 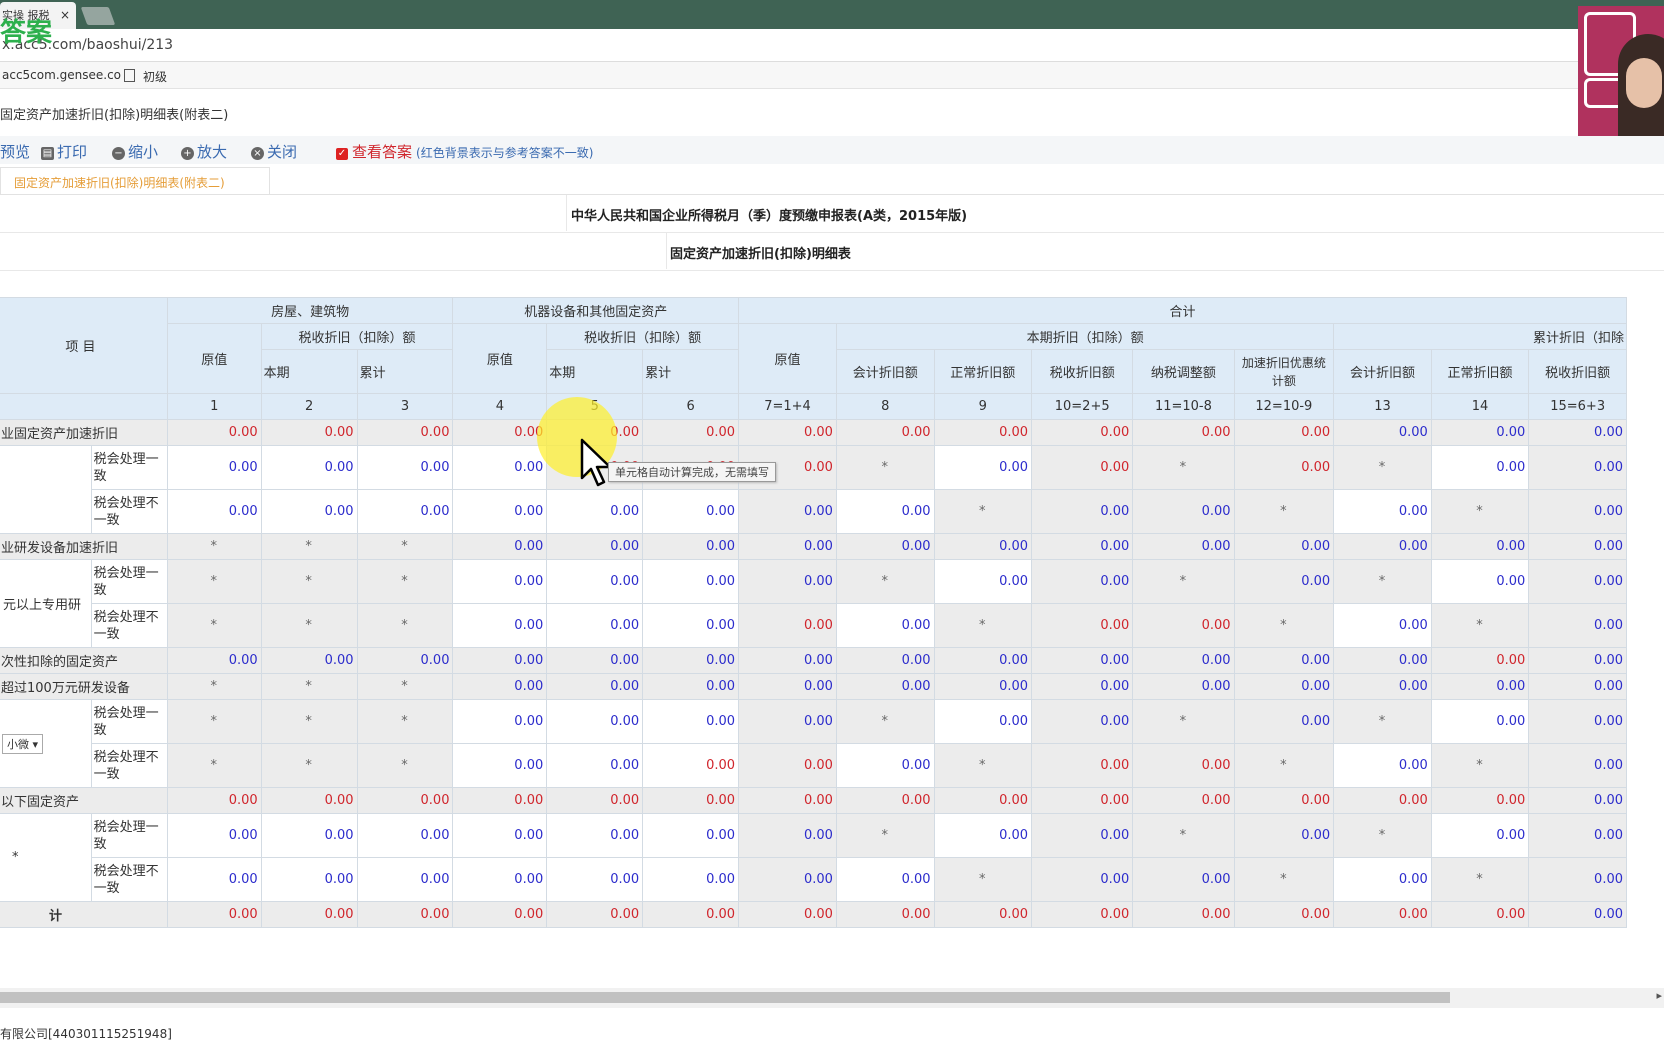 What do you see at coordinates (98, 16) in the screenshot?
I see `new-tab-button` at bounding box center [98, 16].